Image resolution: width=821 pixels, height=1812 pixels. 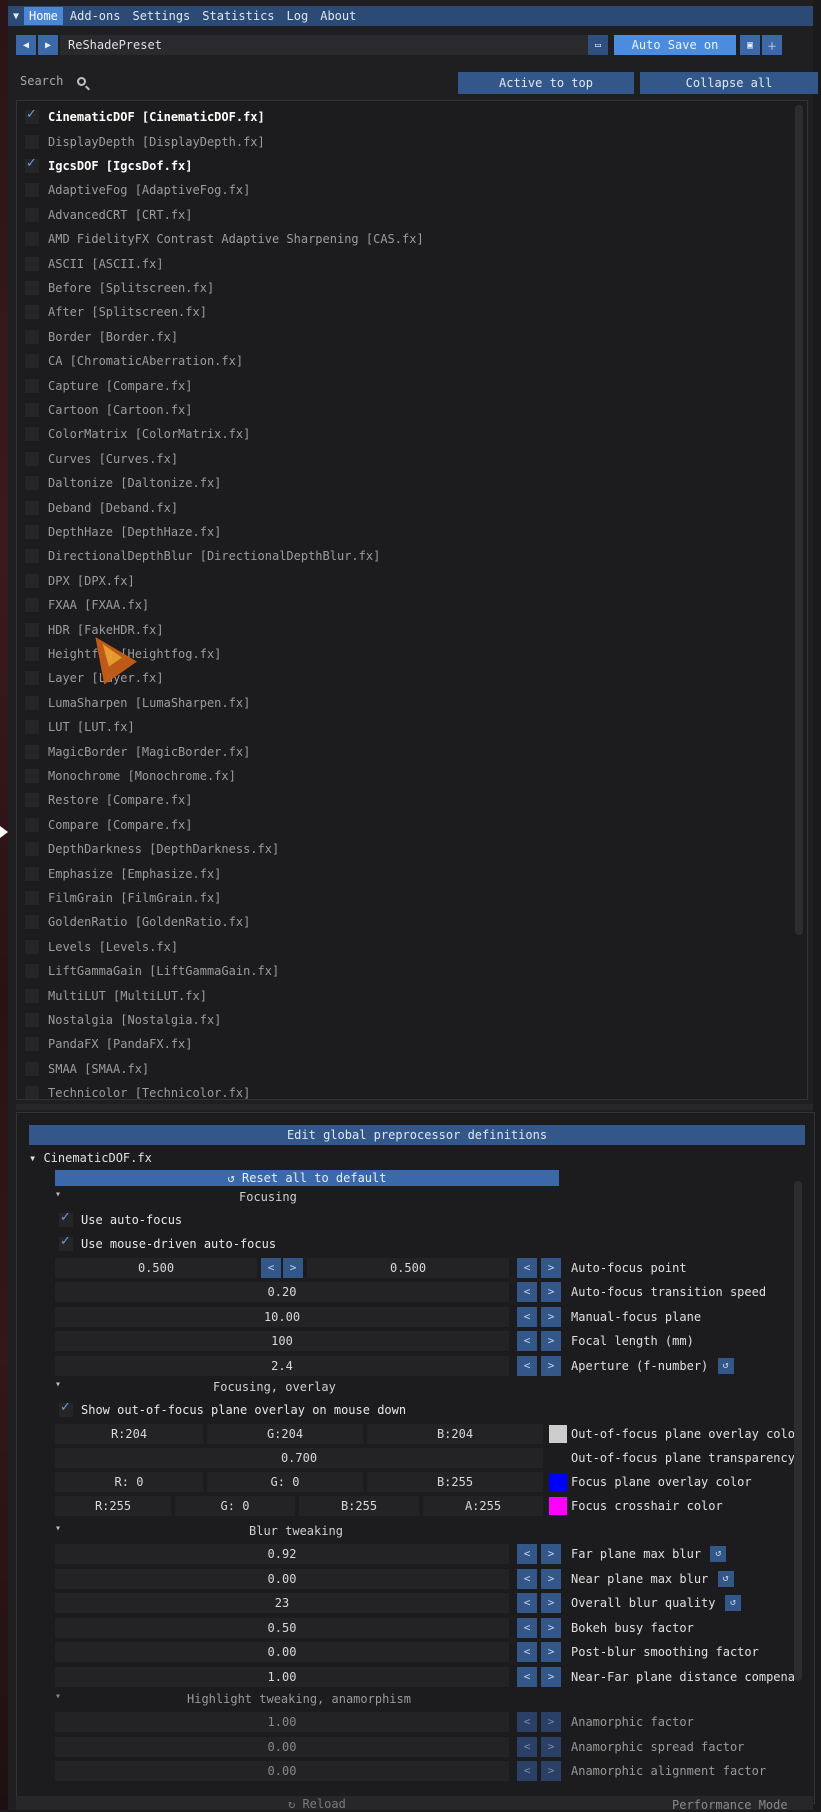 I want to click on focus-plane-color-swatch, so click(x=558, y=1482).